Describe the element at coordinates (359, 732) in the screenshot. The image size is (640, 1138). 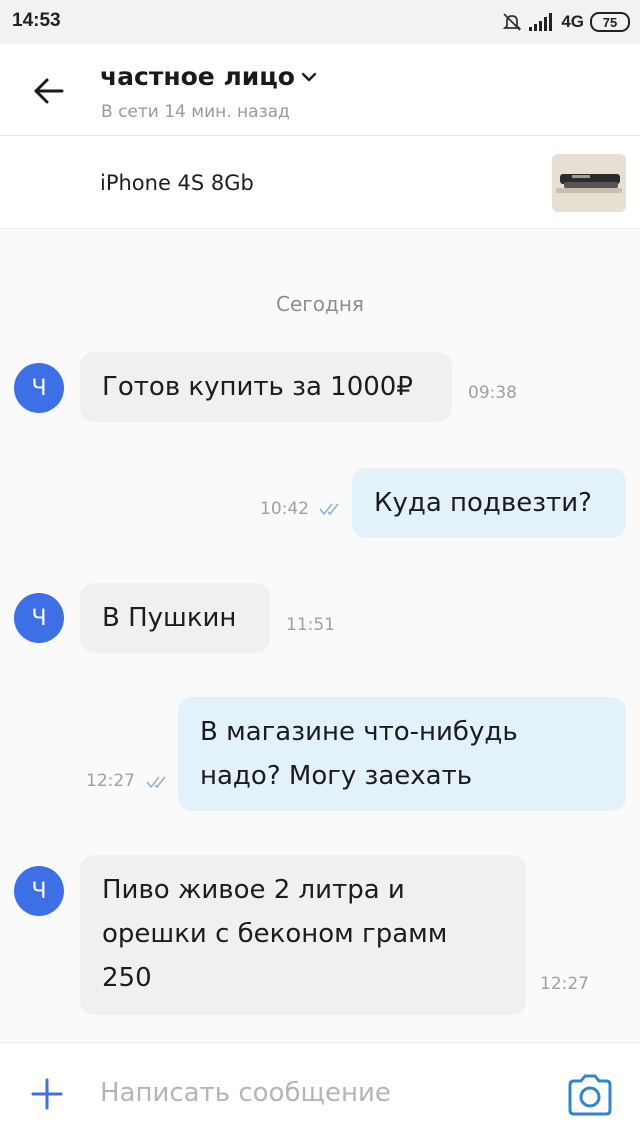
I see `message-text-line: В магазине что-нибудь` at that location.